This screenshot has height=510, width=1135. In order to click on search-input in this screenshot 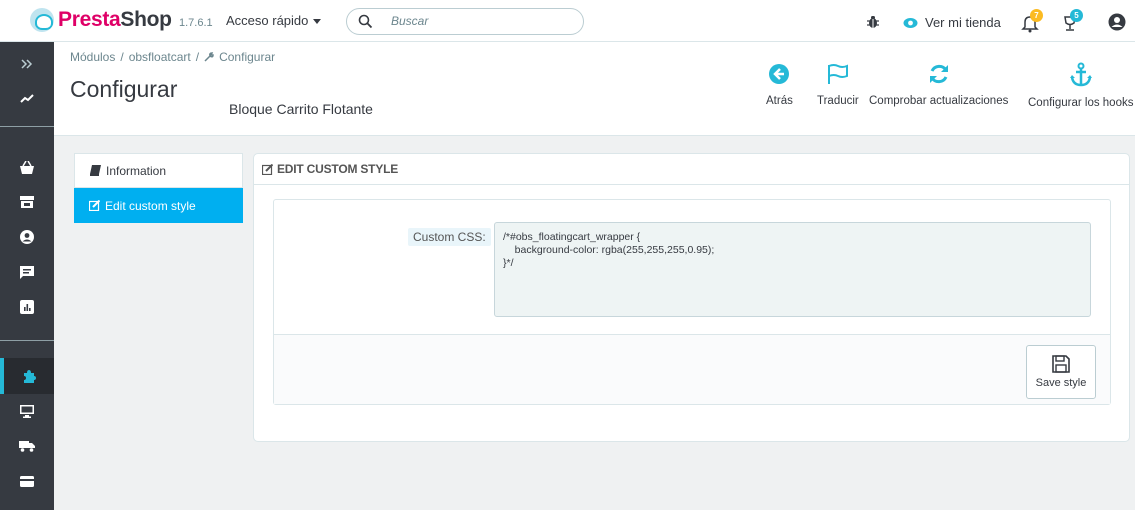, I will do `click(481, 21)`.